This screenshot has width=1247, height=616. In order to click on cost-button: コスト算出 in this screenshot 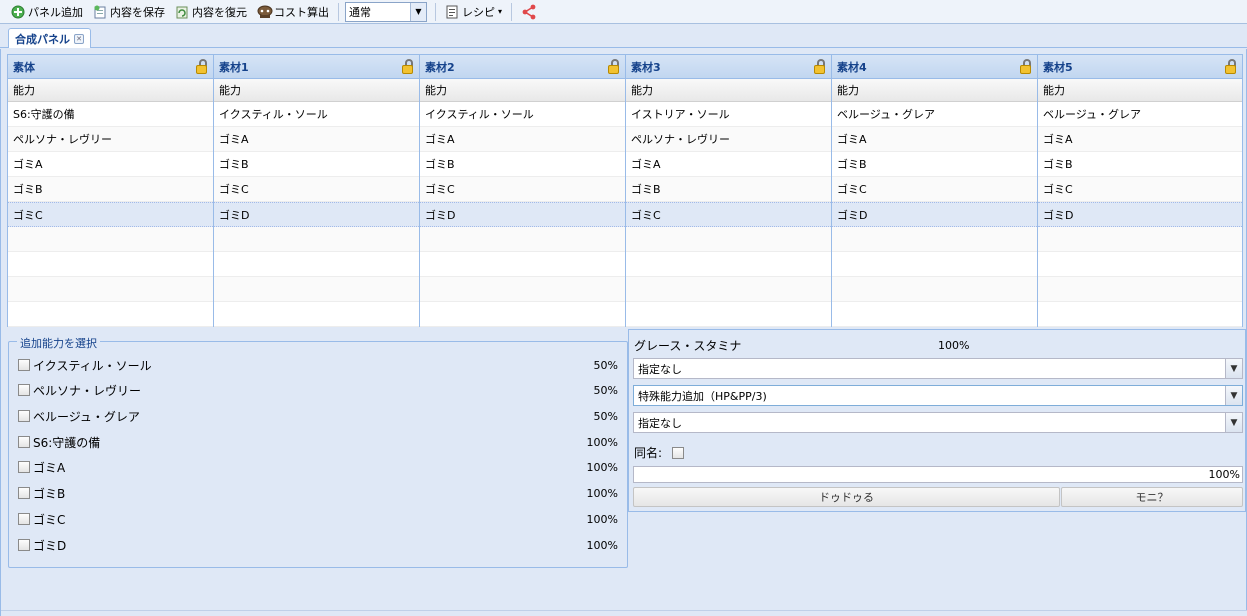, I will do `click(293, 12)`.